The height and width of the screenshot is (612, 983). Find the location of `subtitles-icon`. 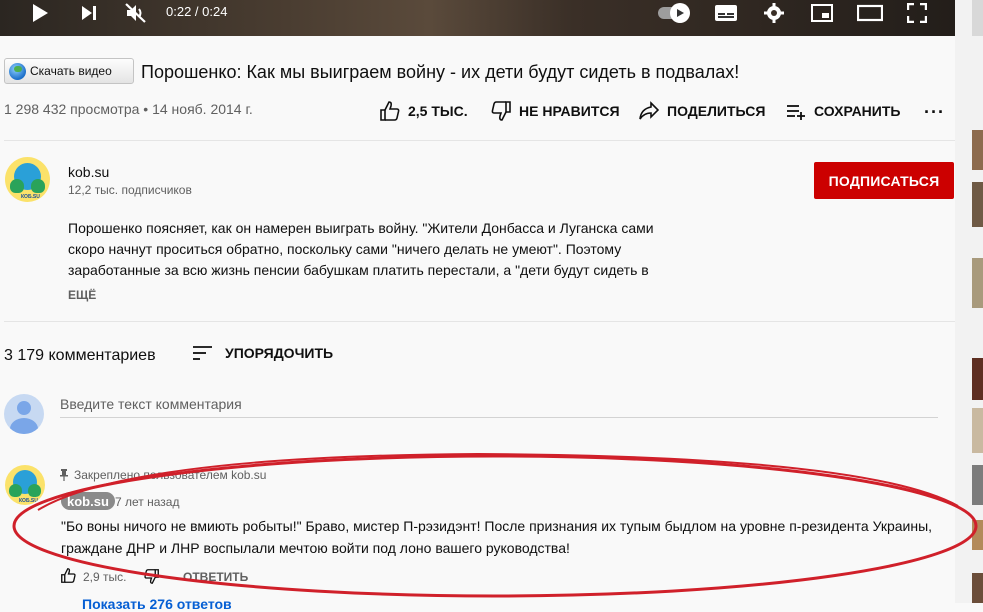

subtitles-icon is located at coordinates (726, 13).